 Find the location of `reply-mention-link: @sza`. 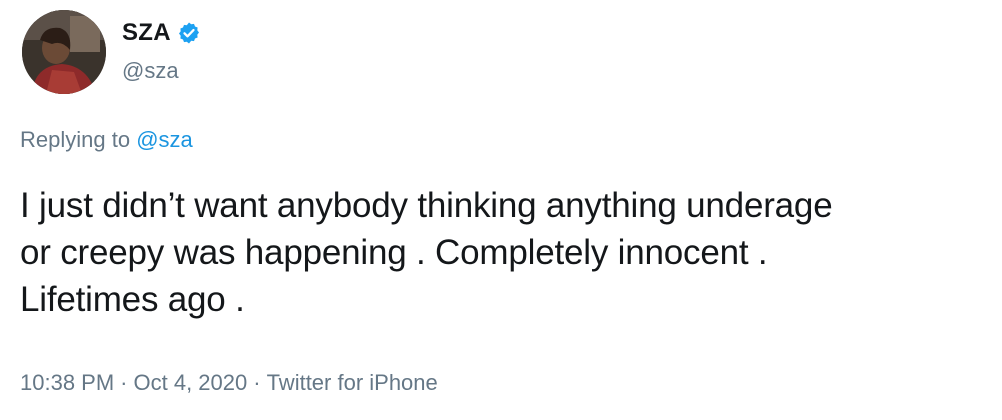

reply-mention-link: @sza is located at coordinates (164, 139).